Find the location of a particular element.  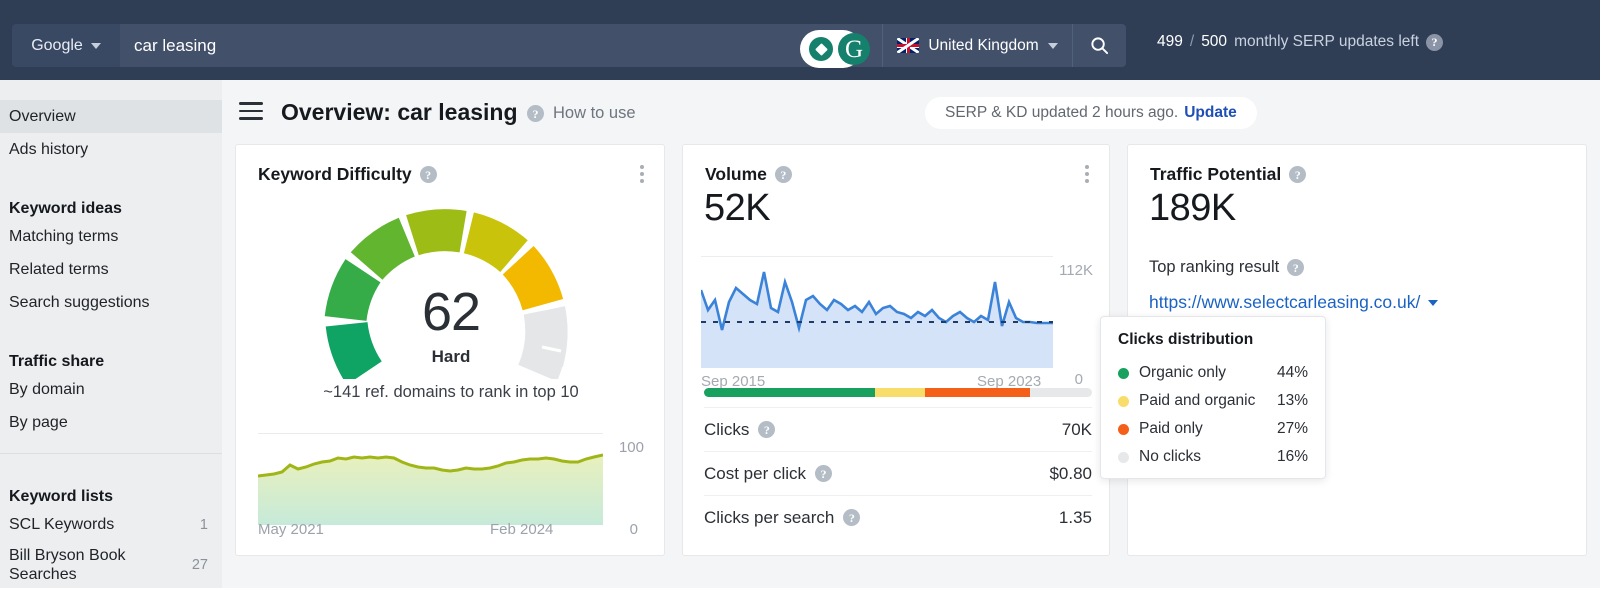

sidebar-item-by-page: By page is located at coordinates (111, 422).